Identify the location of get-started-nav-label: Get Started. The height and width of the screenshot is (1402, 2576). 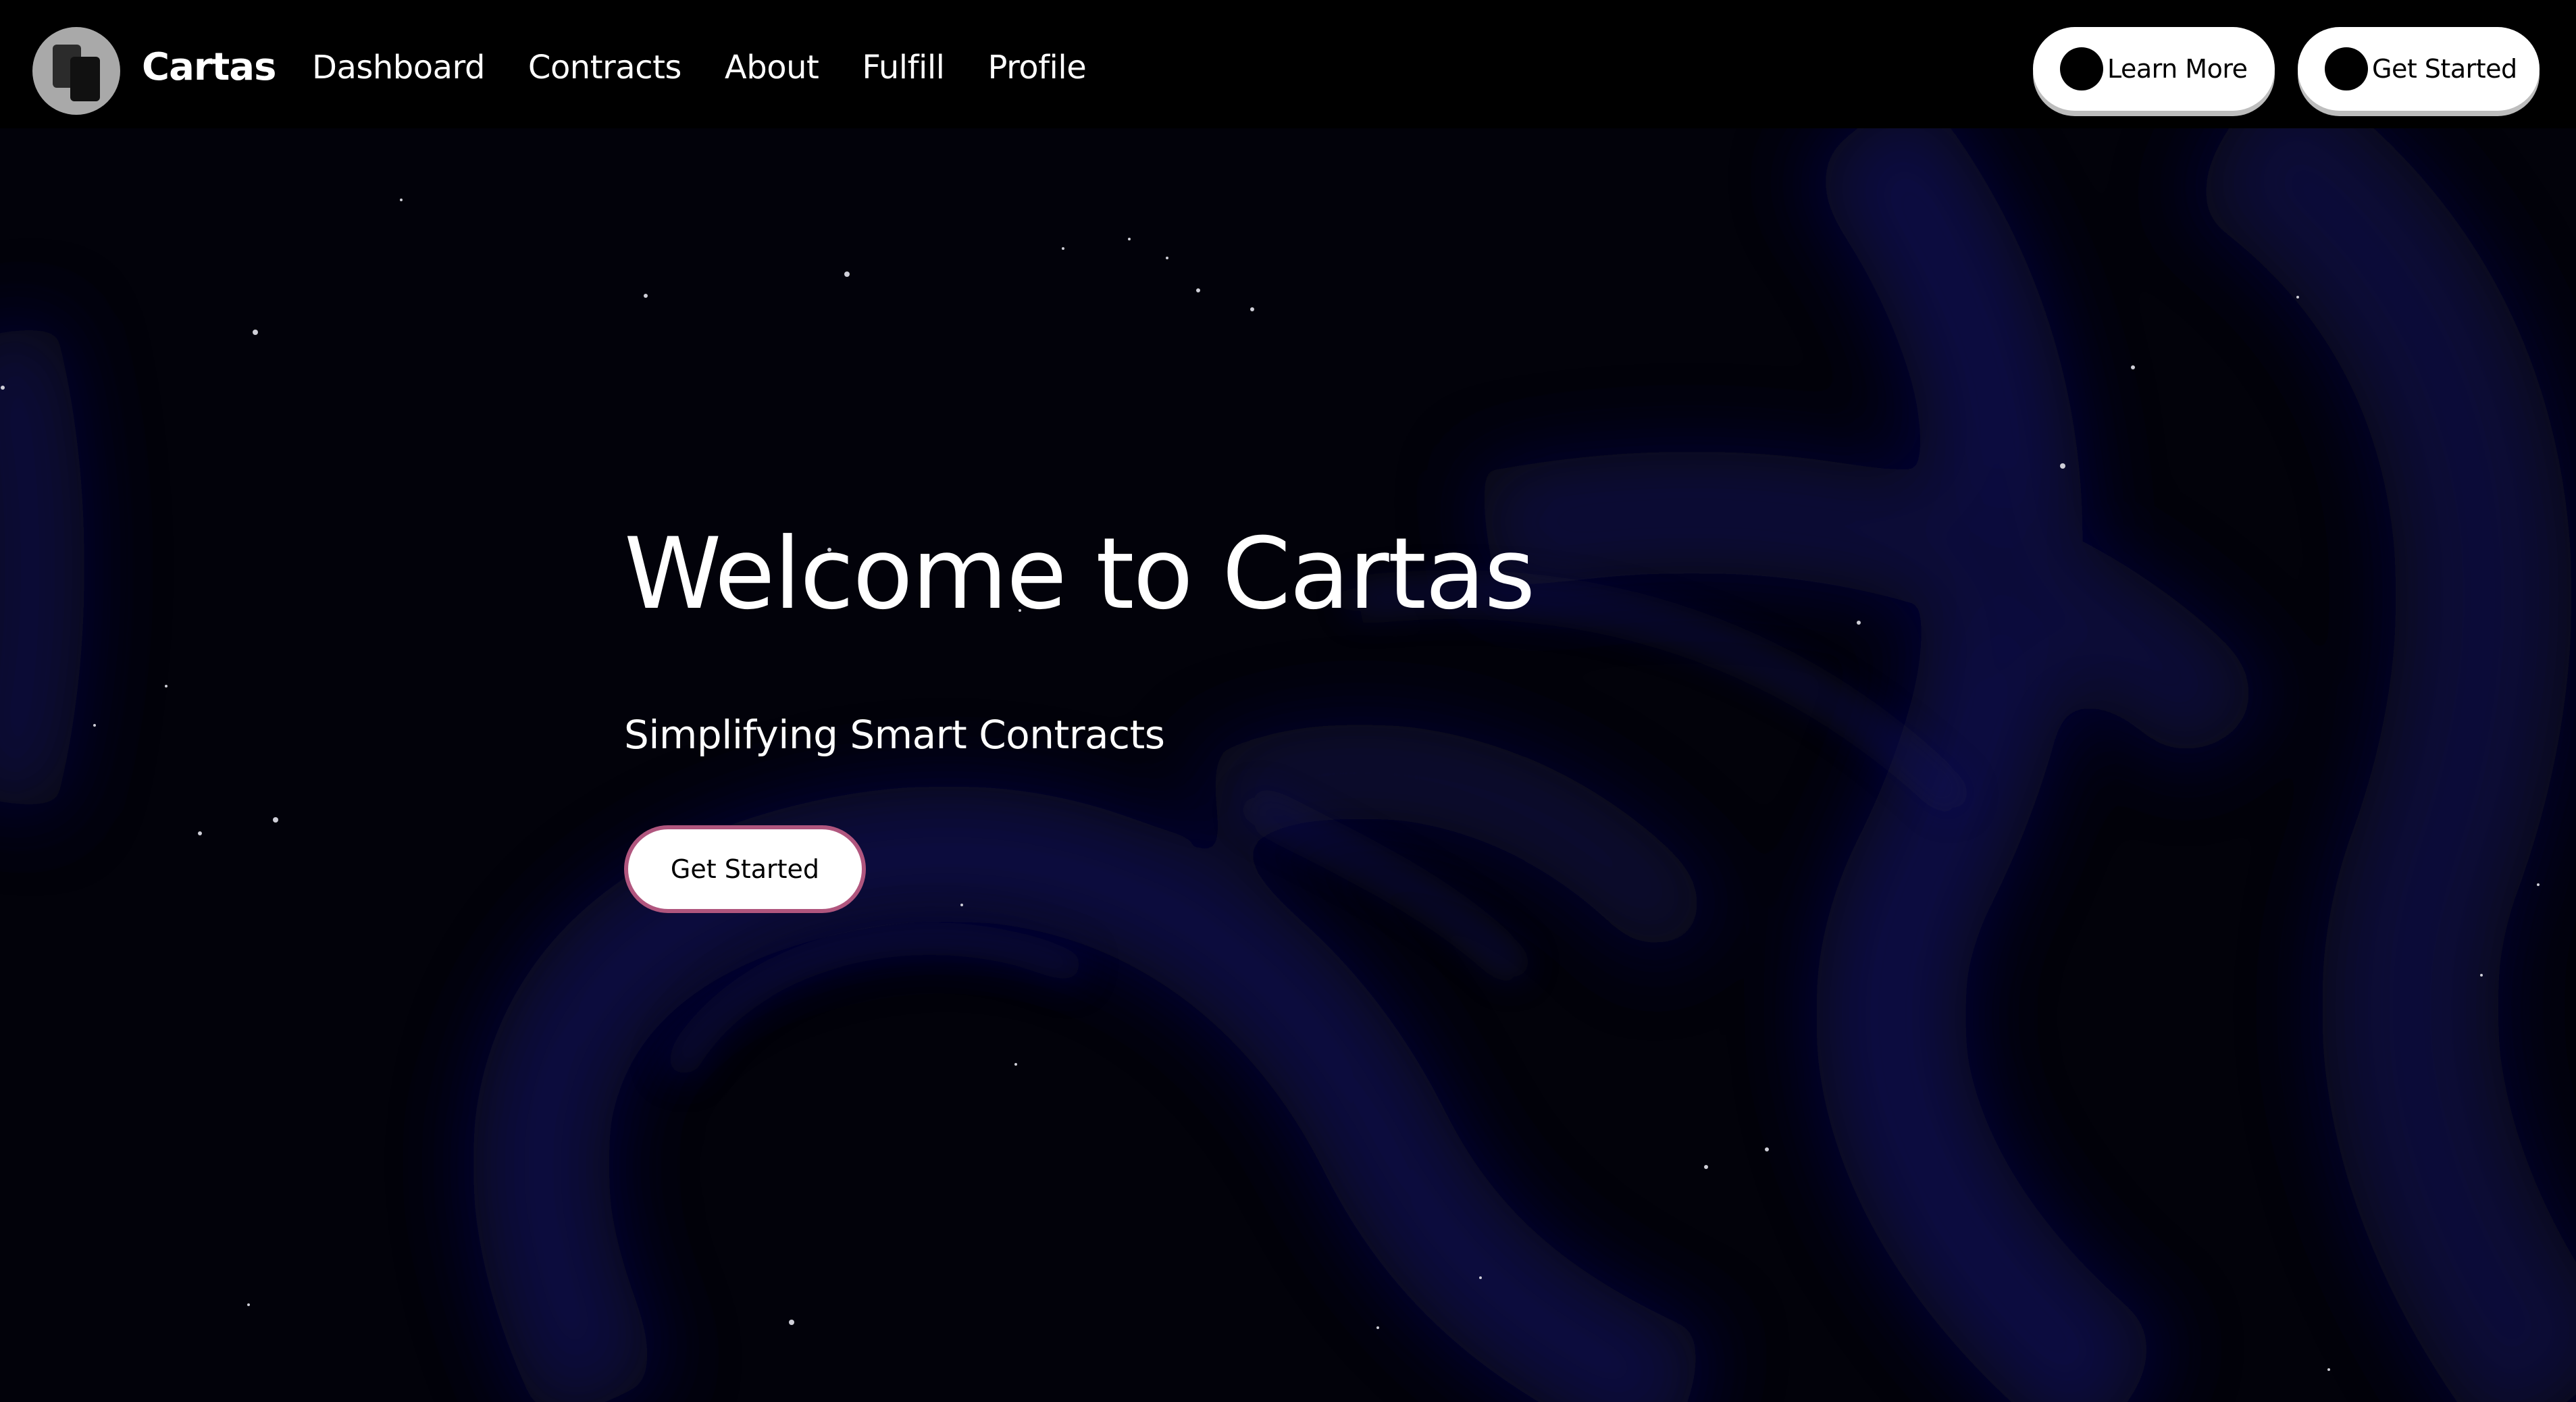
(2444, 69).